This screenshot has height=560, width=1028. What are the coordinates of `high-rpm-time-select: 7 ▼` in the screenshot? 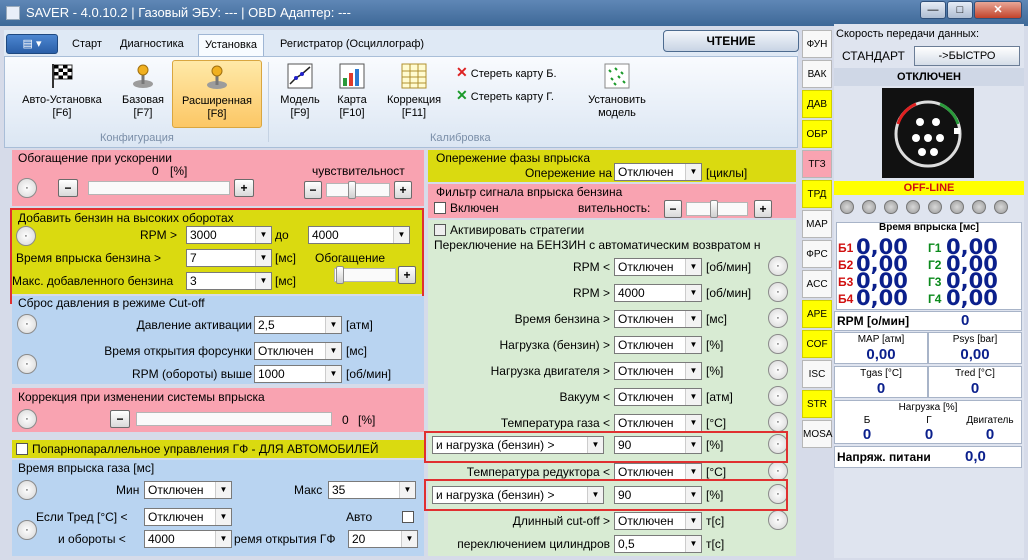 It's located at (229, 258).